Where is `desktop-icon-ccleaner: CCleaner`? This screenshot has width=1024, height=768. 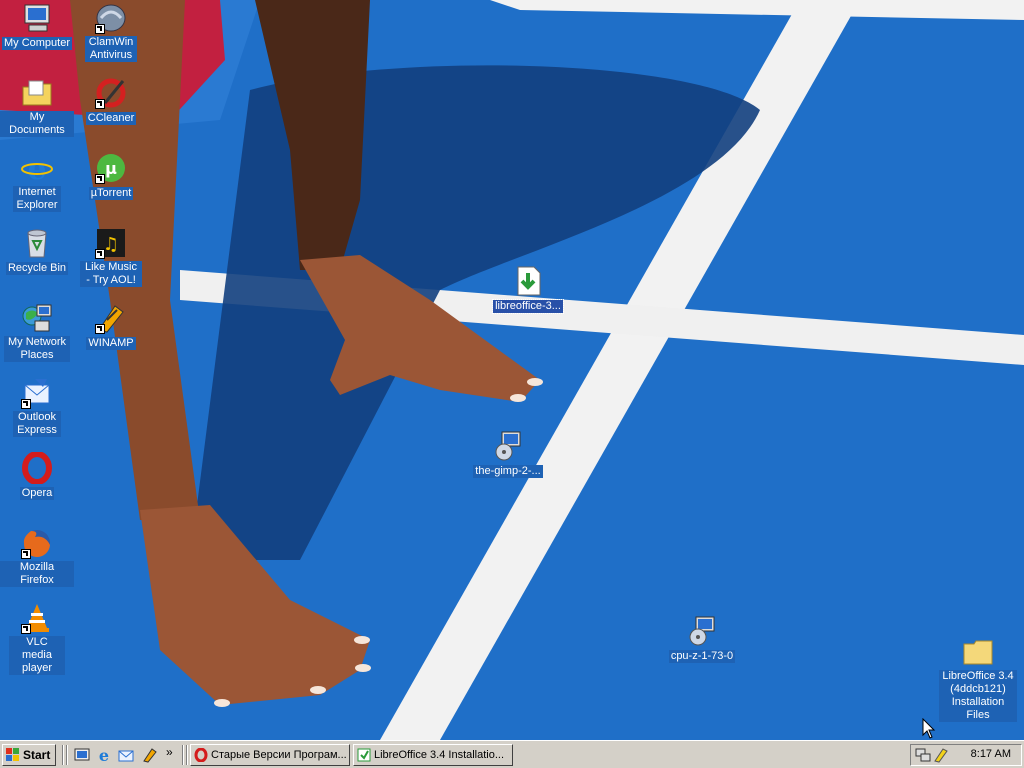
desktop-icon-ccleaner: CCleaner is located at coordinates (111, 101).